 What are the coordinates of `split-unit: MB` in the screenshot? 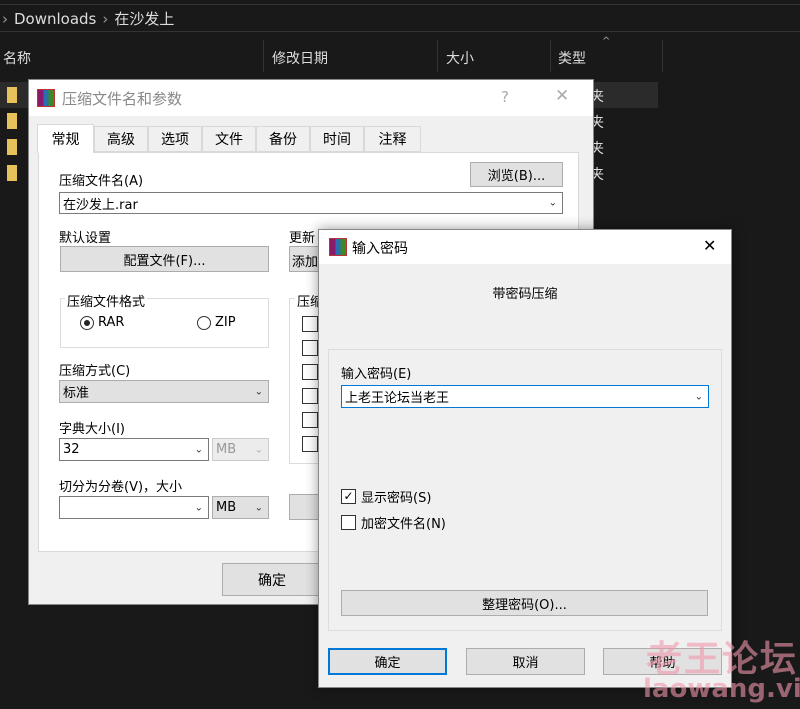 It's located at (226, 507).